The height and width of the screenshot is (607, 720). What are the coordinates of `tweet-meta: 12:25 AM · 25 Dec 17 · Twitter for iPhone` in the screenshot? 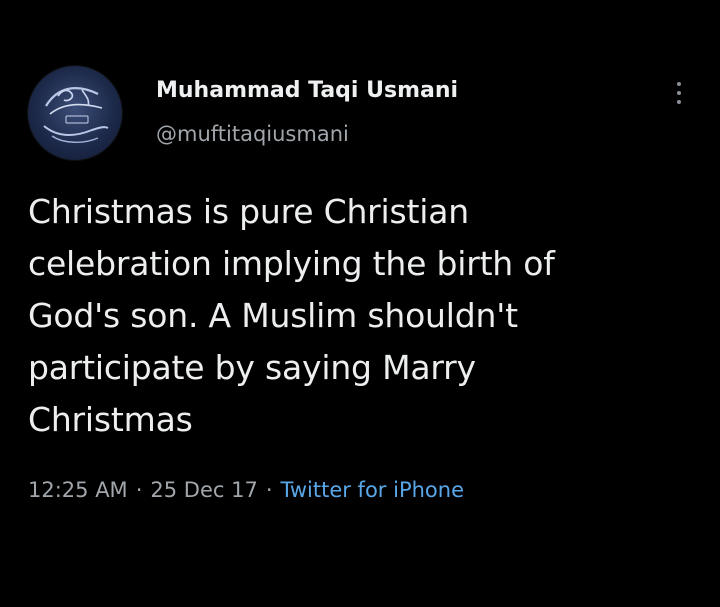 It's located at (246, 490).